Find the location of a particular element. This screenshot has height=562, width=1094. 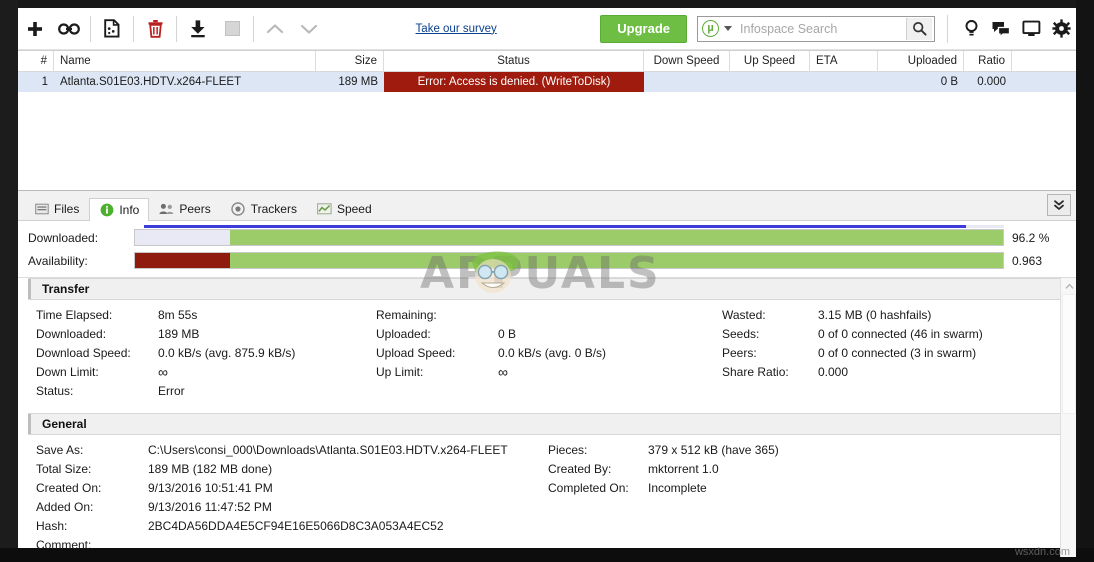

files-icon is located at coordinates (41, 209).